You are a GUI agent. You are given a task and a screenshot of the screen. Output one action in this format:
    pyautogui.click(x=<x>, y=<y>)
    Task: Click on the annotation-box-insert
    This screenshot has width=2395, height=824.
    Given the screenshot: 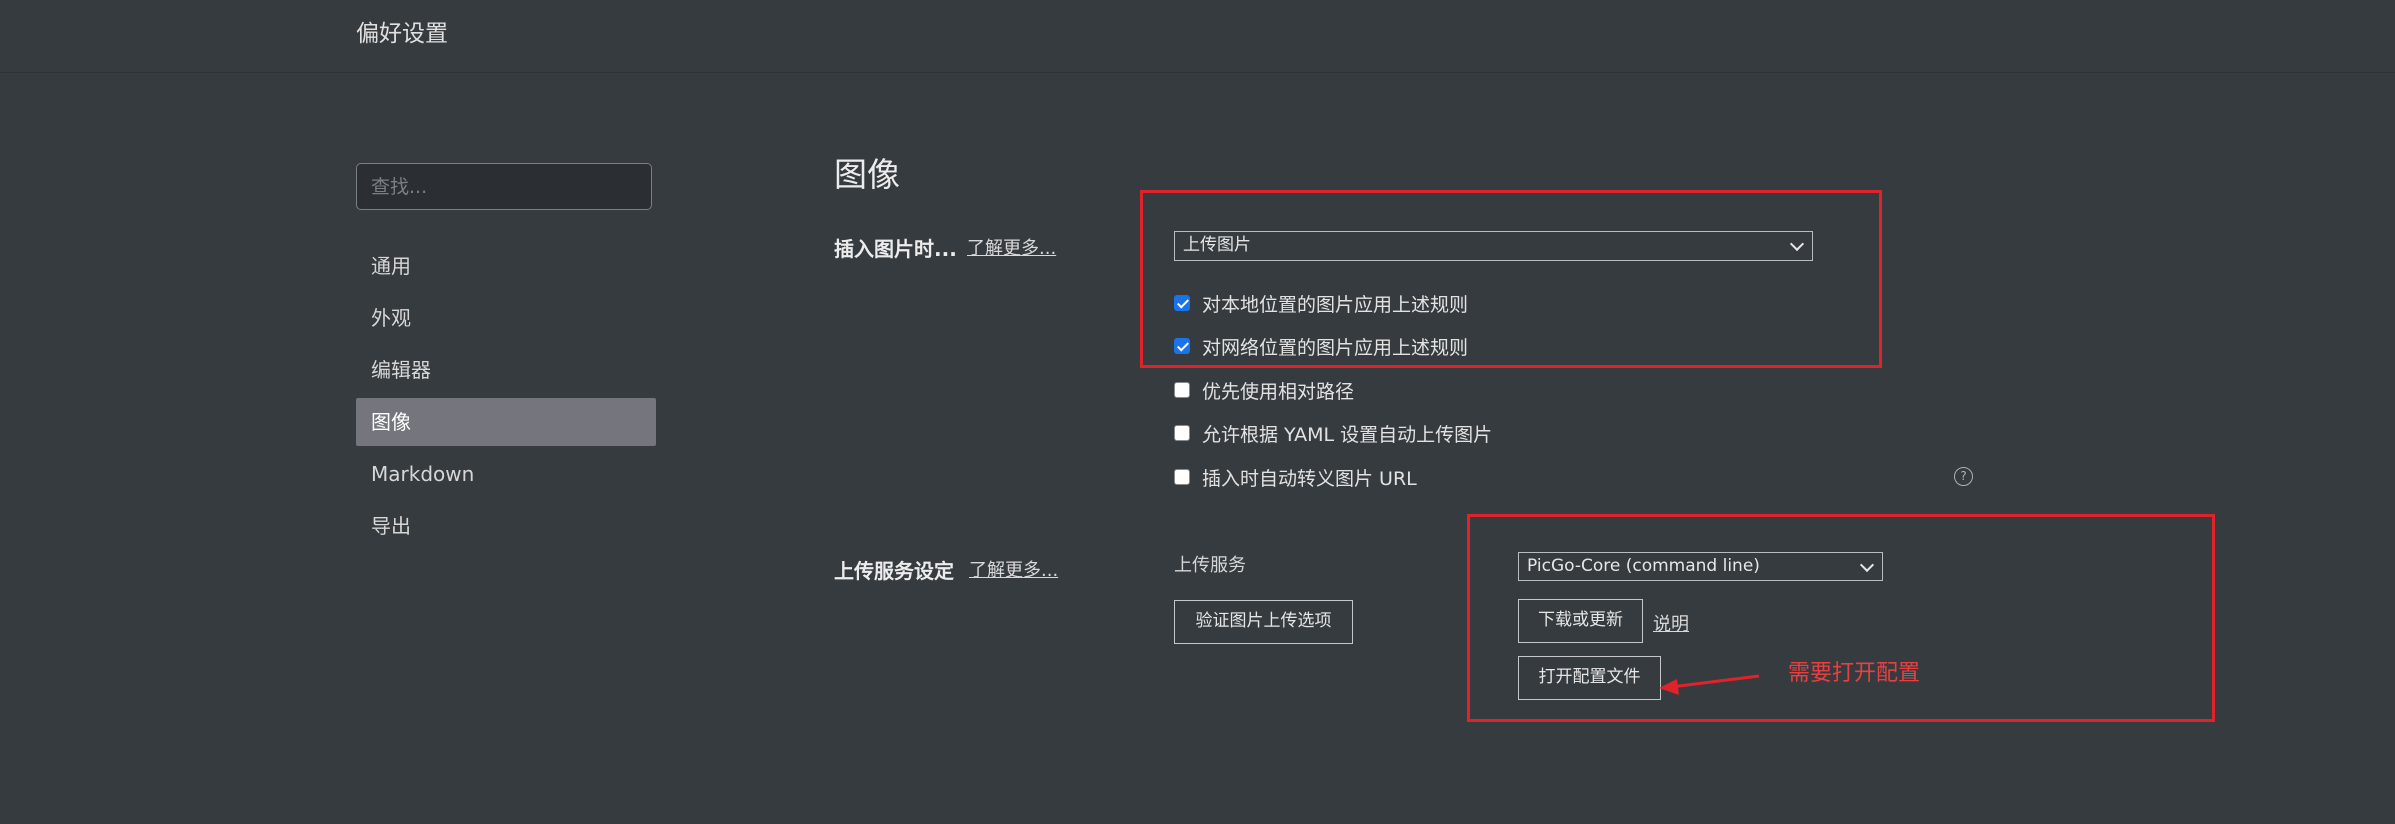 What is the action you would take?
    pyautogui.click(x=1511, y=279)
    